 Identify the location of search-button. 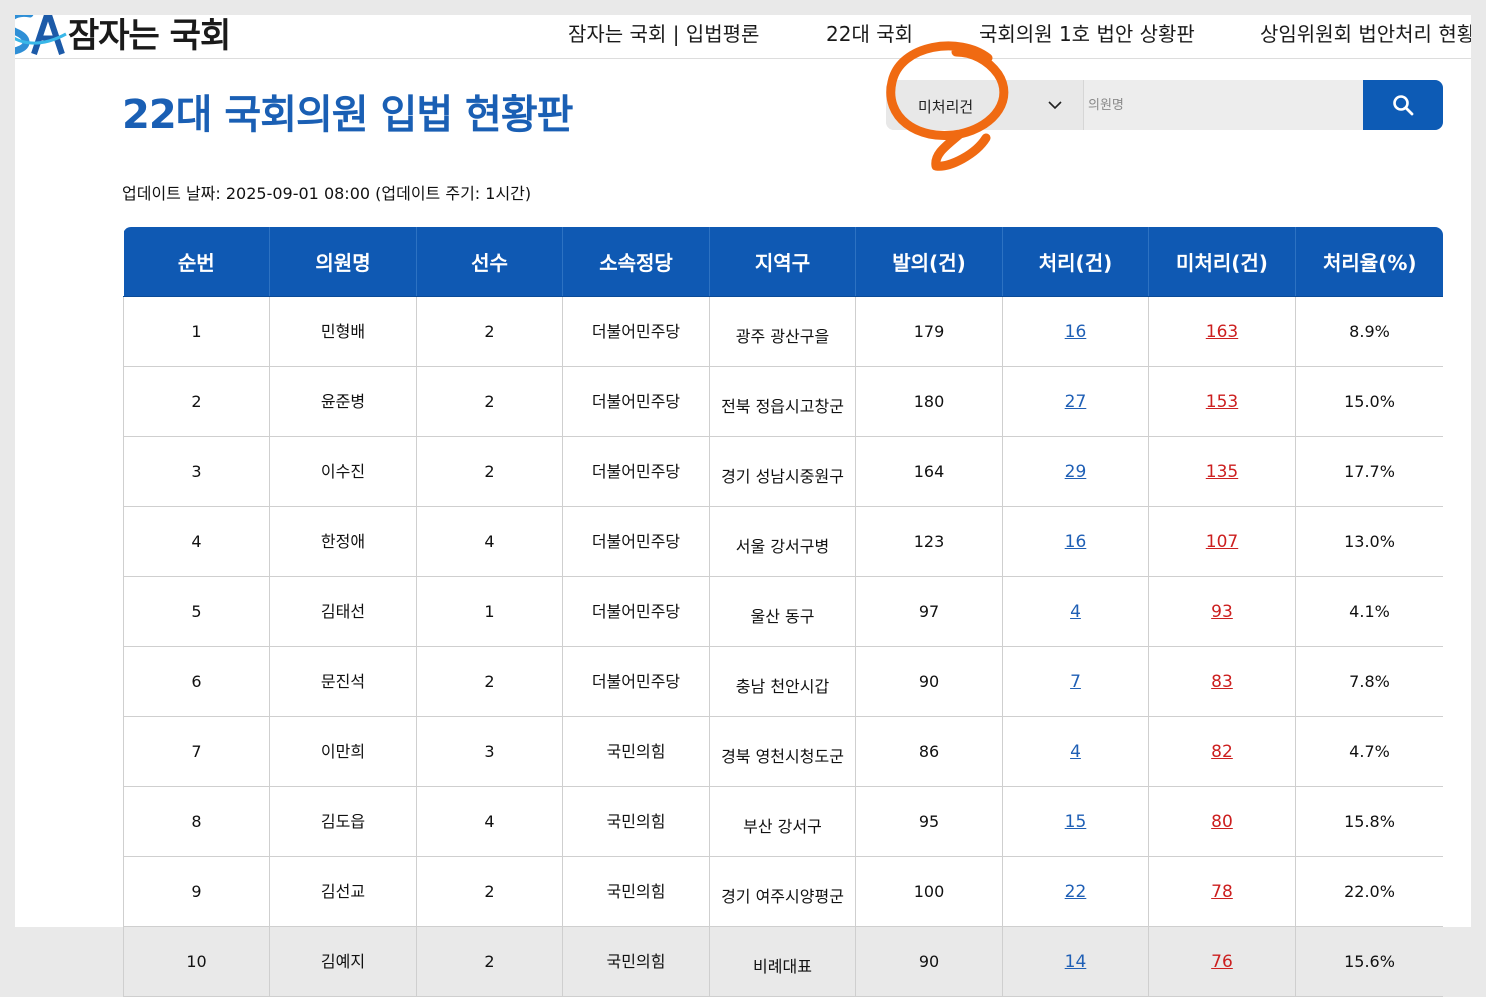
(1403, 105).